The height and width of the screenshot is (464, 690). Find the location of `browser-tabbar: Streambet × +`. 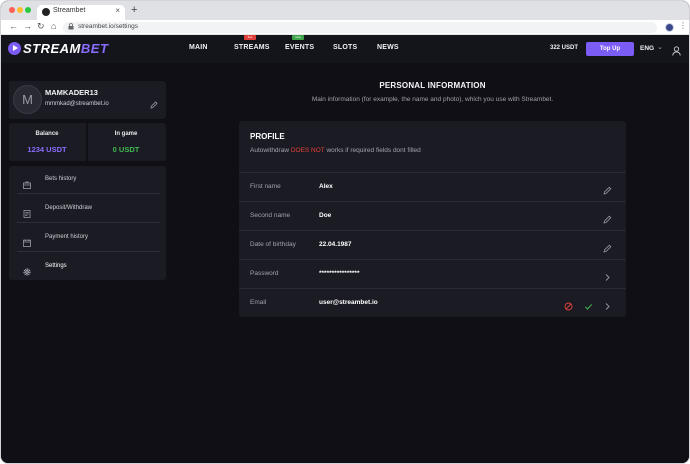

browser-tabbar: Streambet × + is located at coordinates (345, 10).